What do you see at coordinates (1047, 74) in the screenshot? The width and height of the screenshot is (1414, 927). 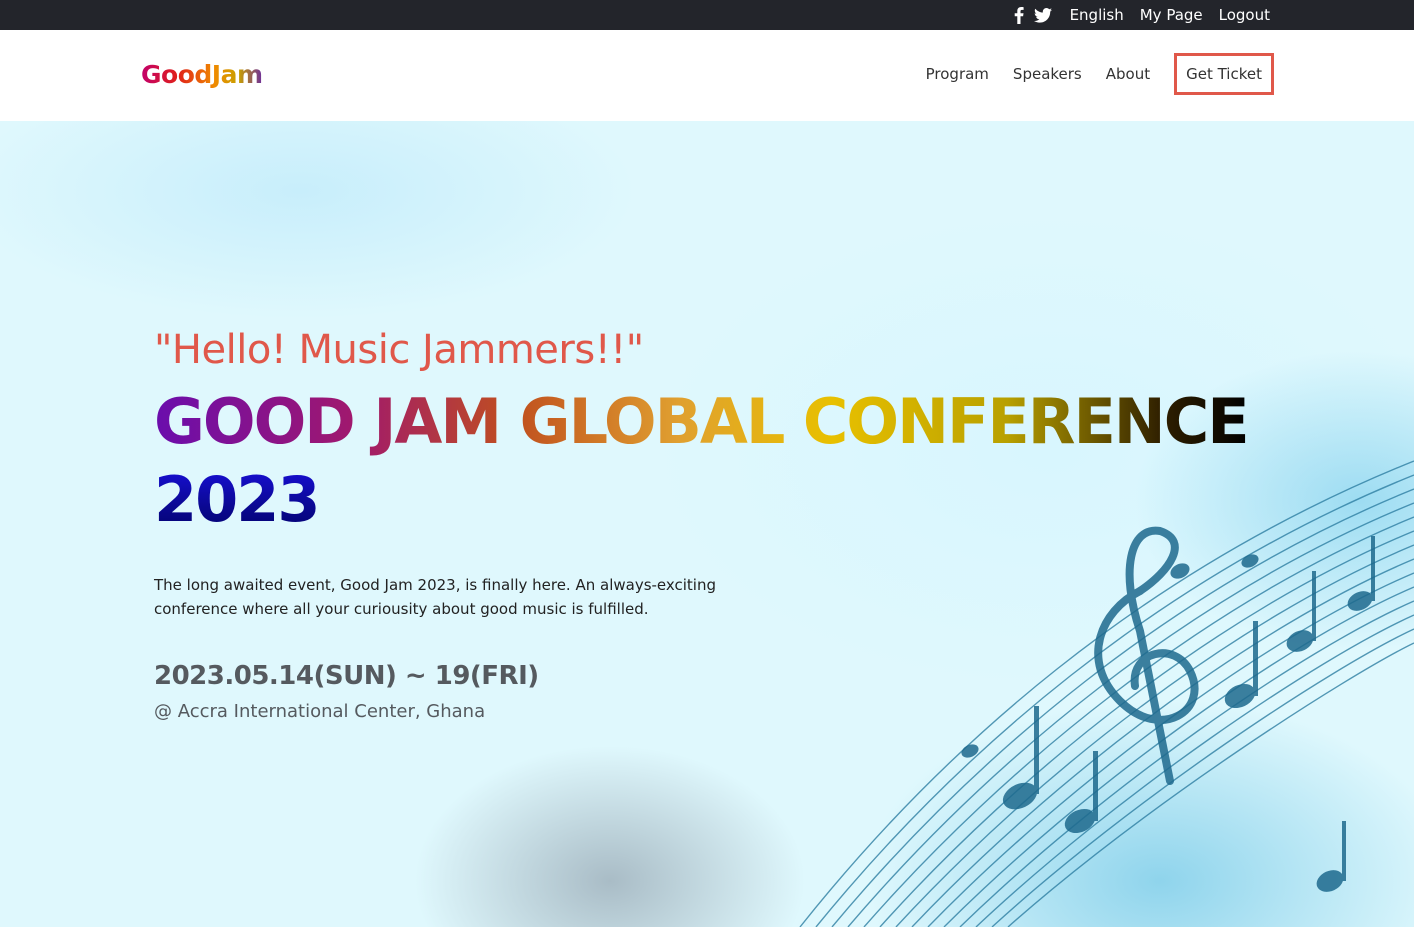 I see `nav-speakers: Speakers` at bounding box center [1047, 74].